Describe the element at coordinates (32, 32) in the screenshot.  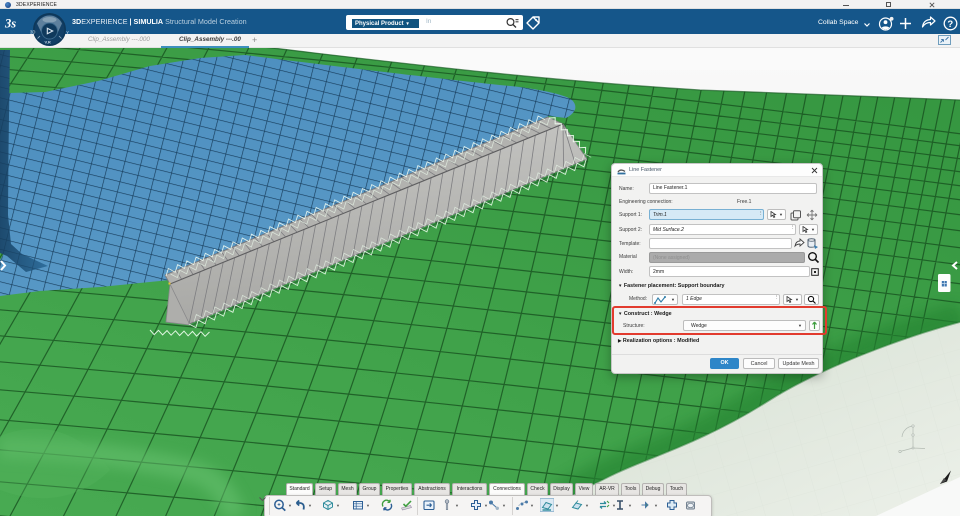
I see `svg-text: 3D` at that location.